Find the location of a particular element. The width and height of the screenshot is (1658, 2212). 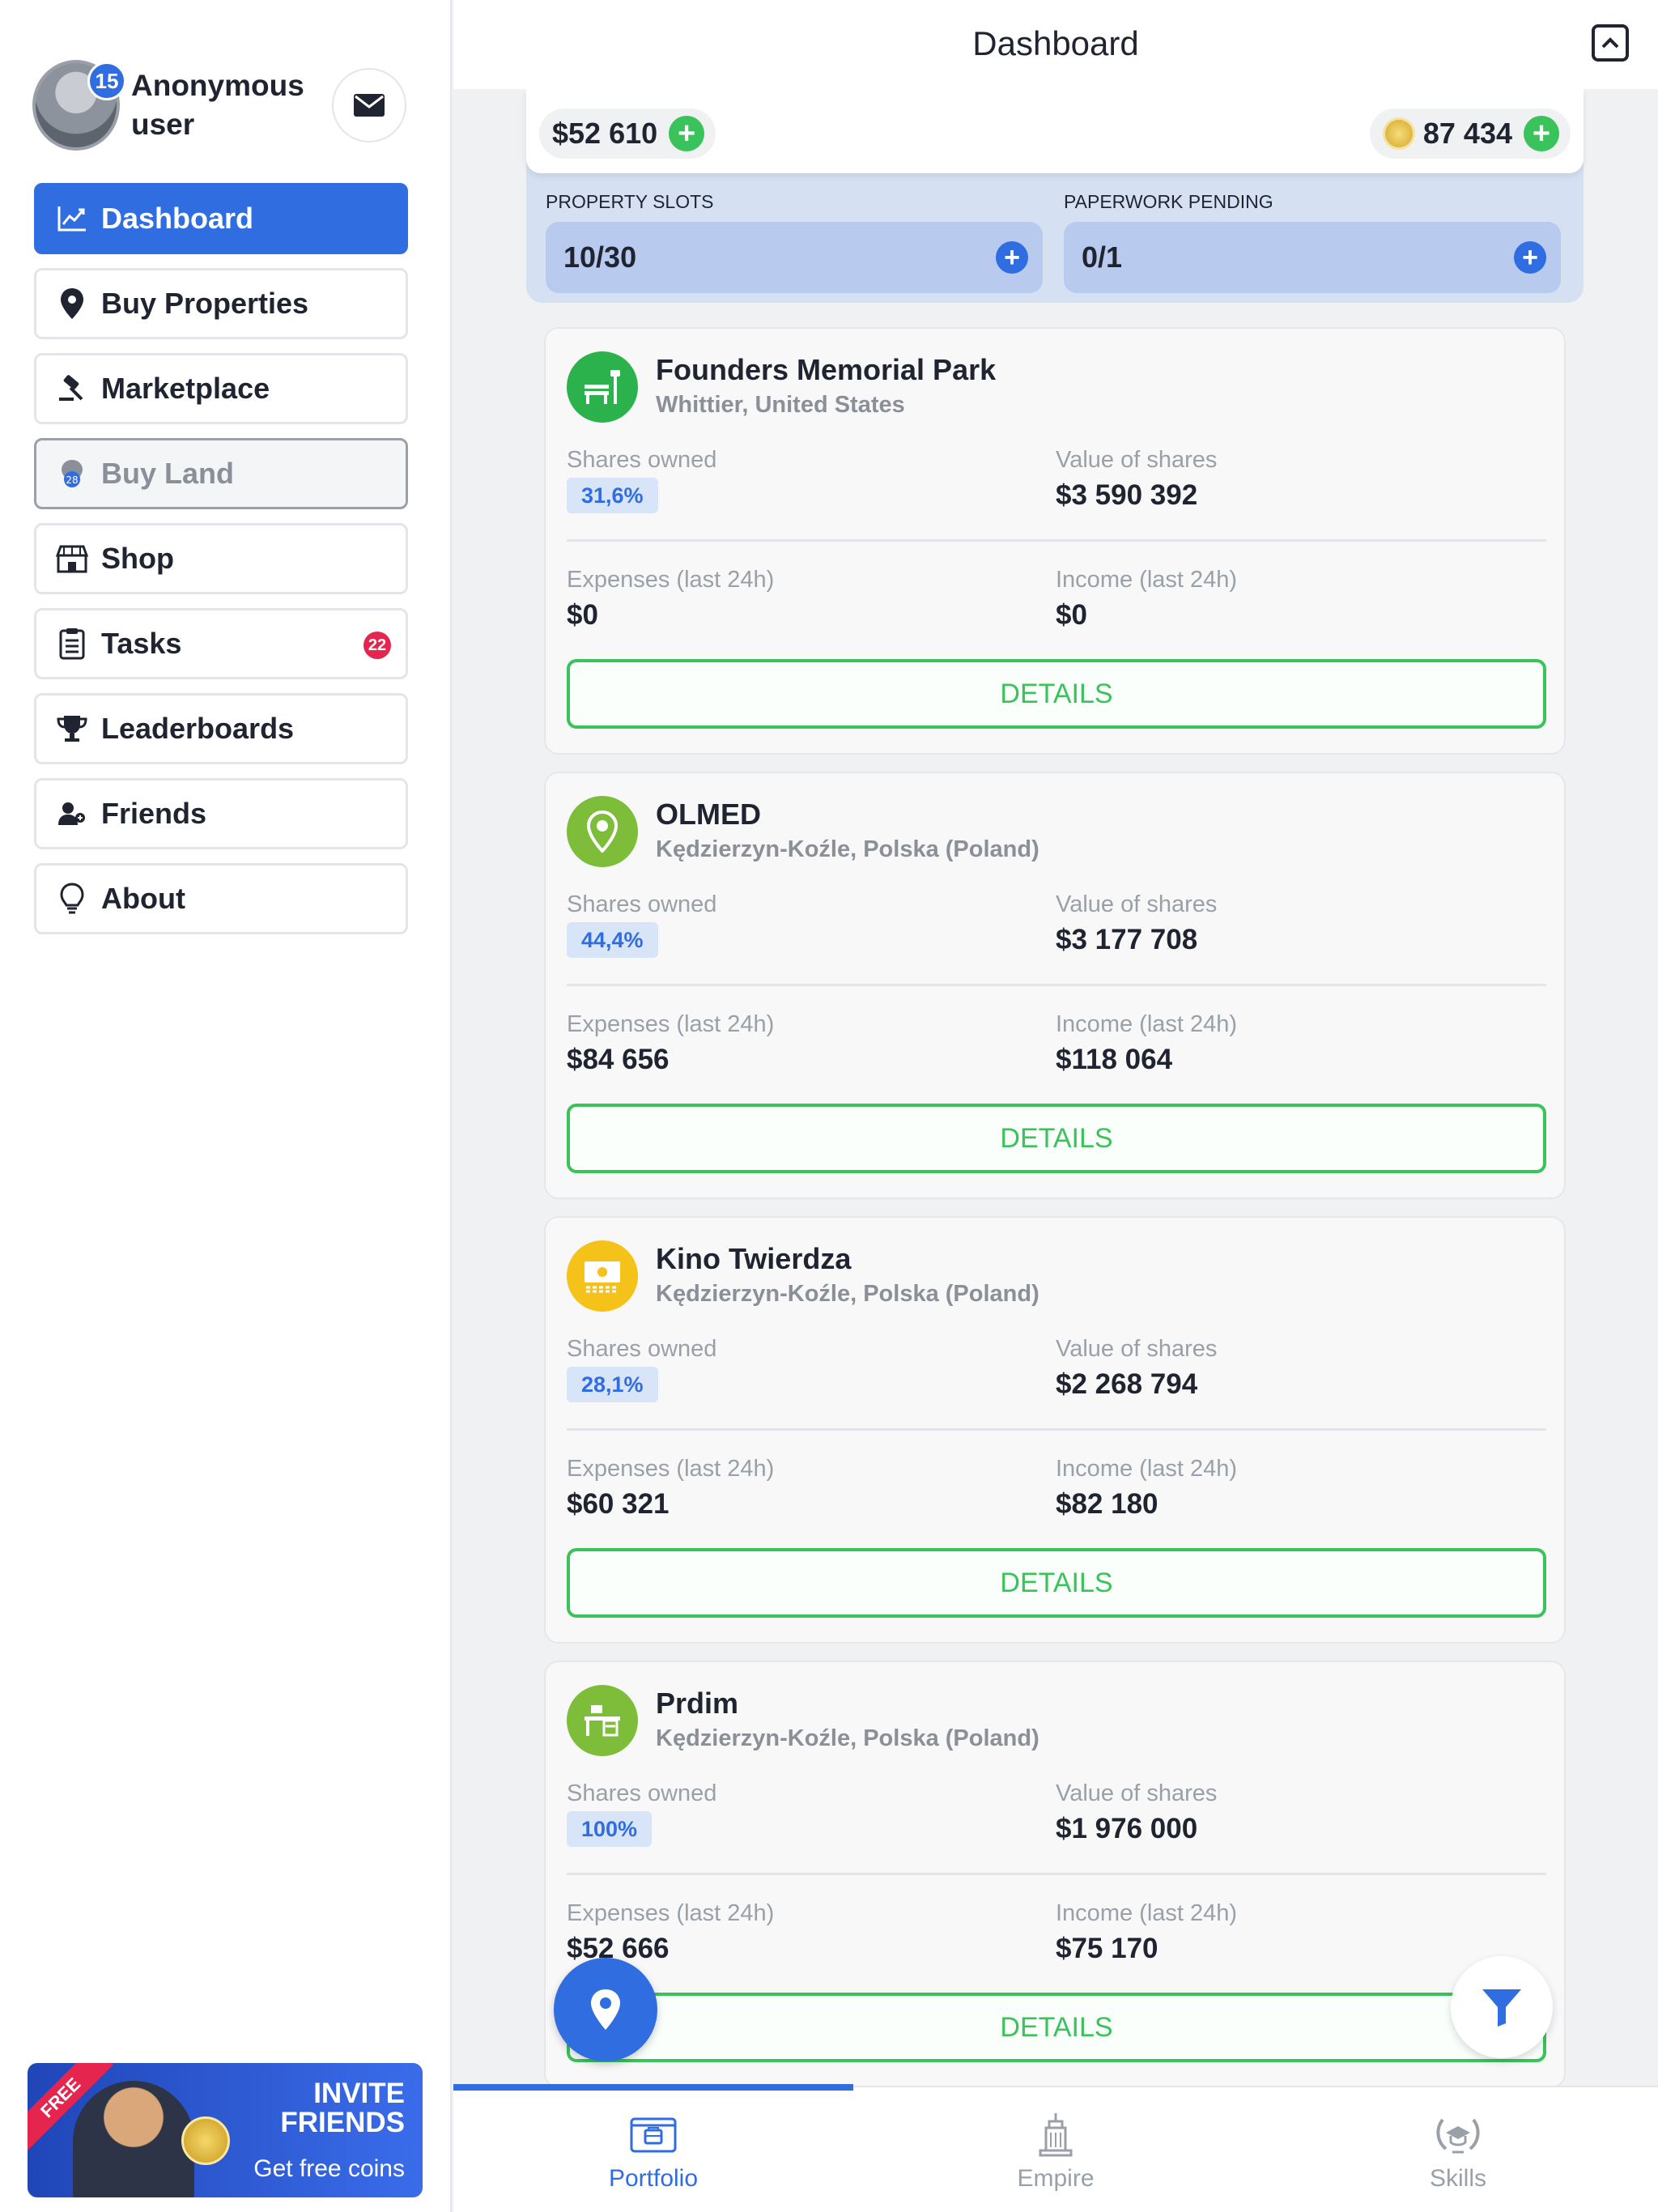

nav-label: Tasks is located at coordinates (141, 644).